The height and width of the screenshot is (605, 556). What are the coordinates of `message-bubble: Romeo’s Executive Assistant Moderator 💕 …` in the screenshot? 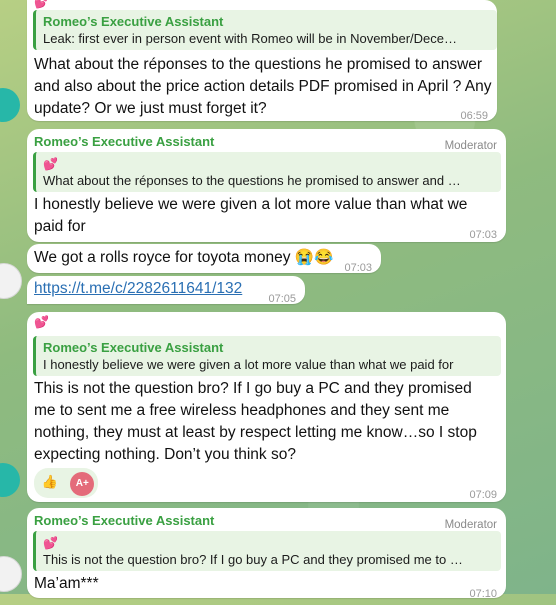 It's located at (266, 554).